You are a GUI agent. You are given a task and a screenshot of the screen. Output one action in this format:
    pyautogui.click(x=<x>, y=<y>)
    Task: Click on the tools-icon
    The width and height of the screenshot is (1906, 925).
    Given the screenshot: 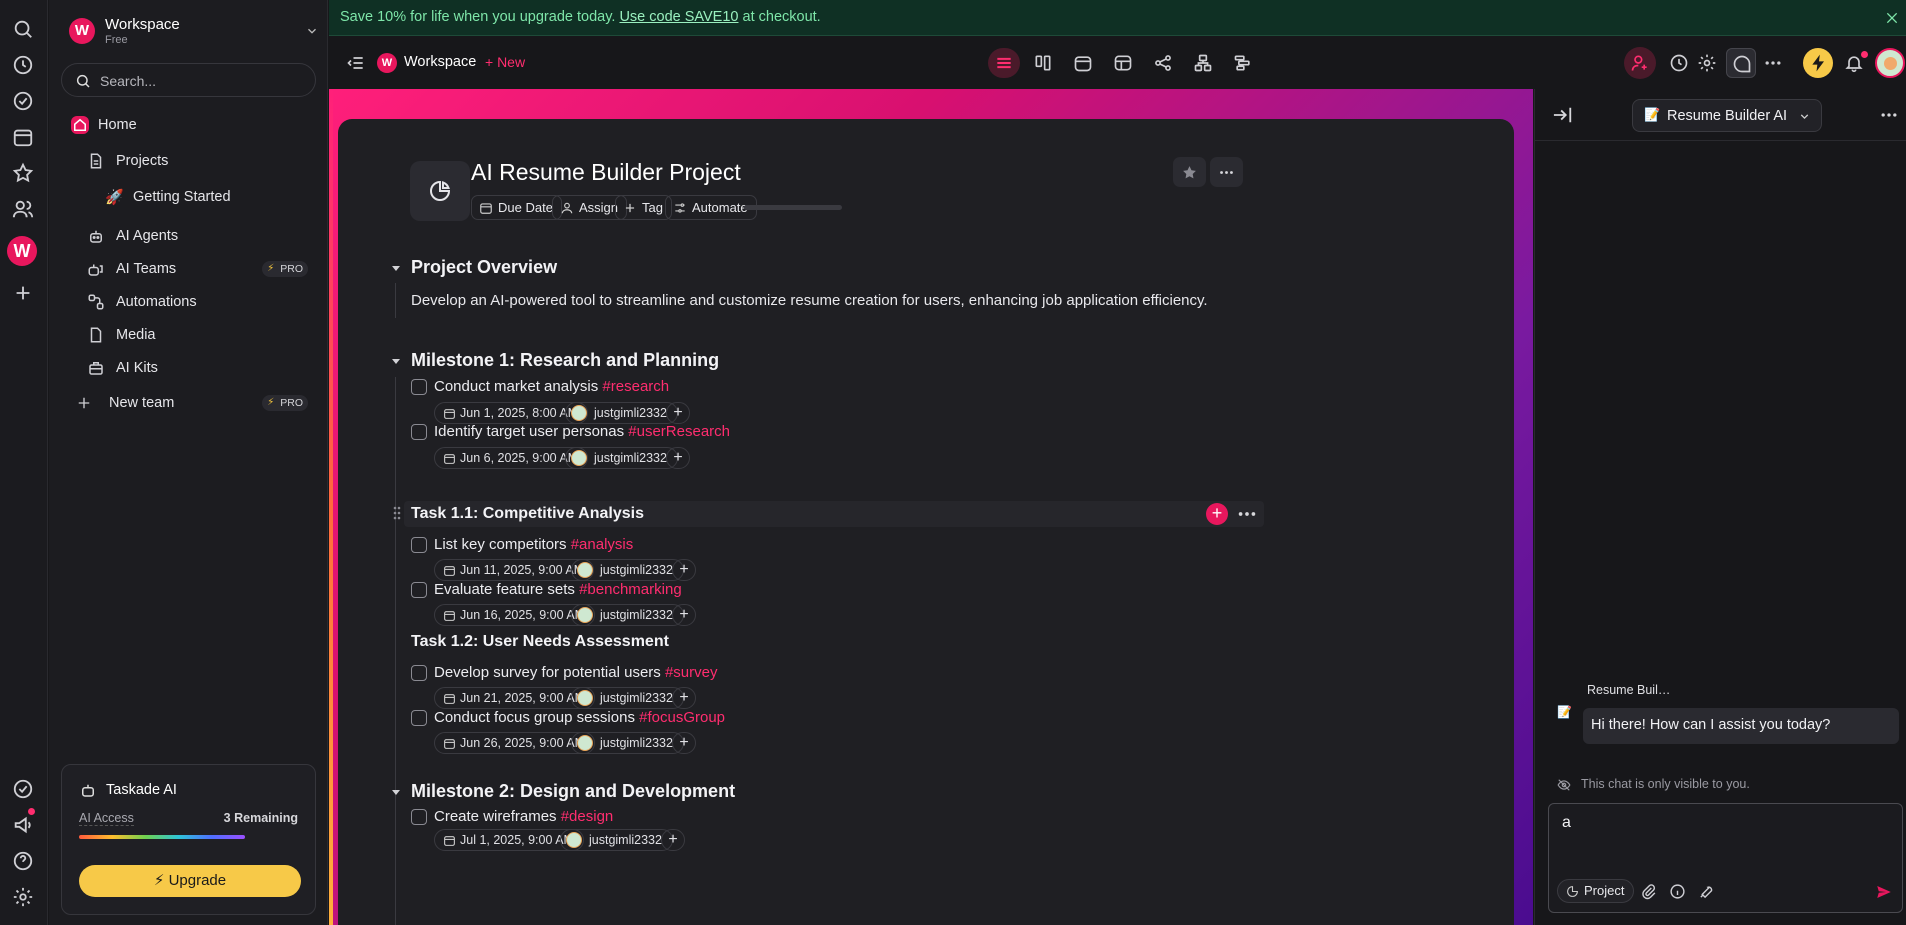 What is the action you would take?
    pyautogui.click(x=1706, y=891)
    